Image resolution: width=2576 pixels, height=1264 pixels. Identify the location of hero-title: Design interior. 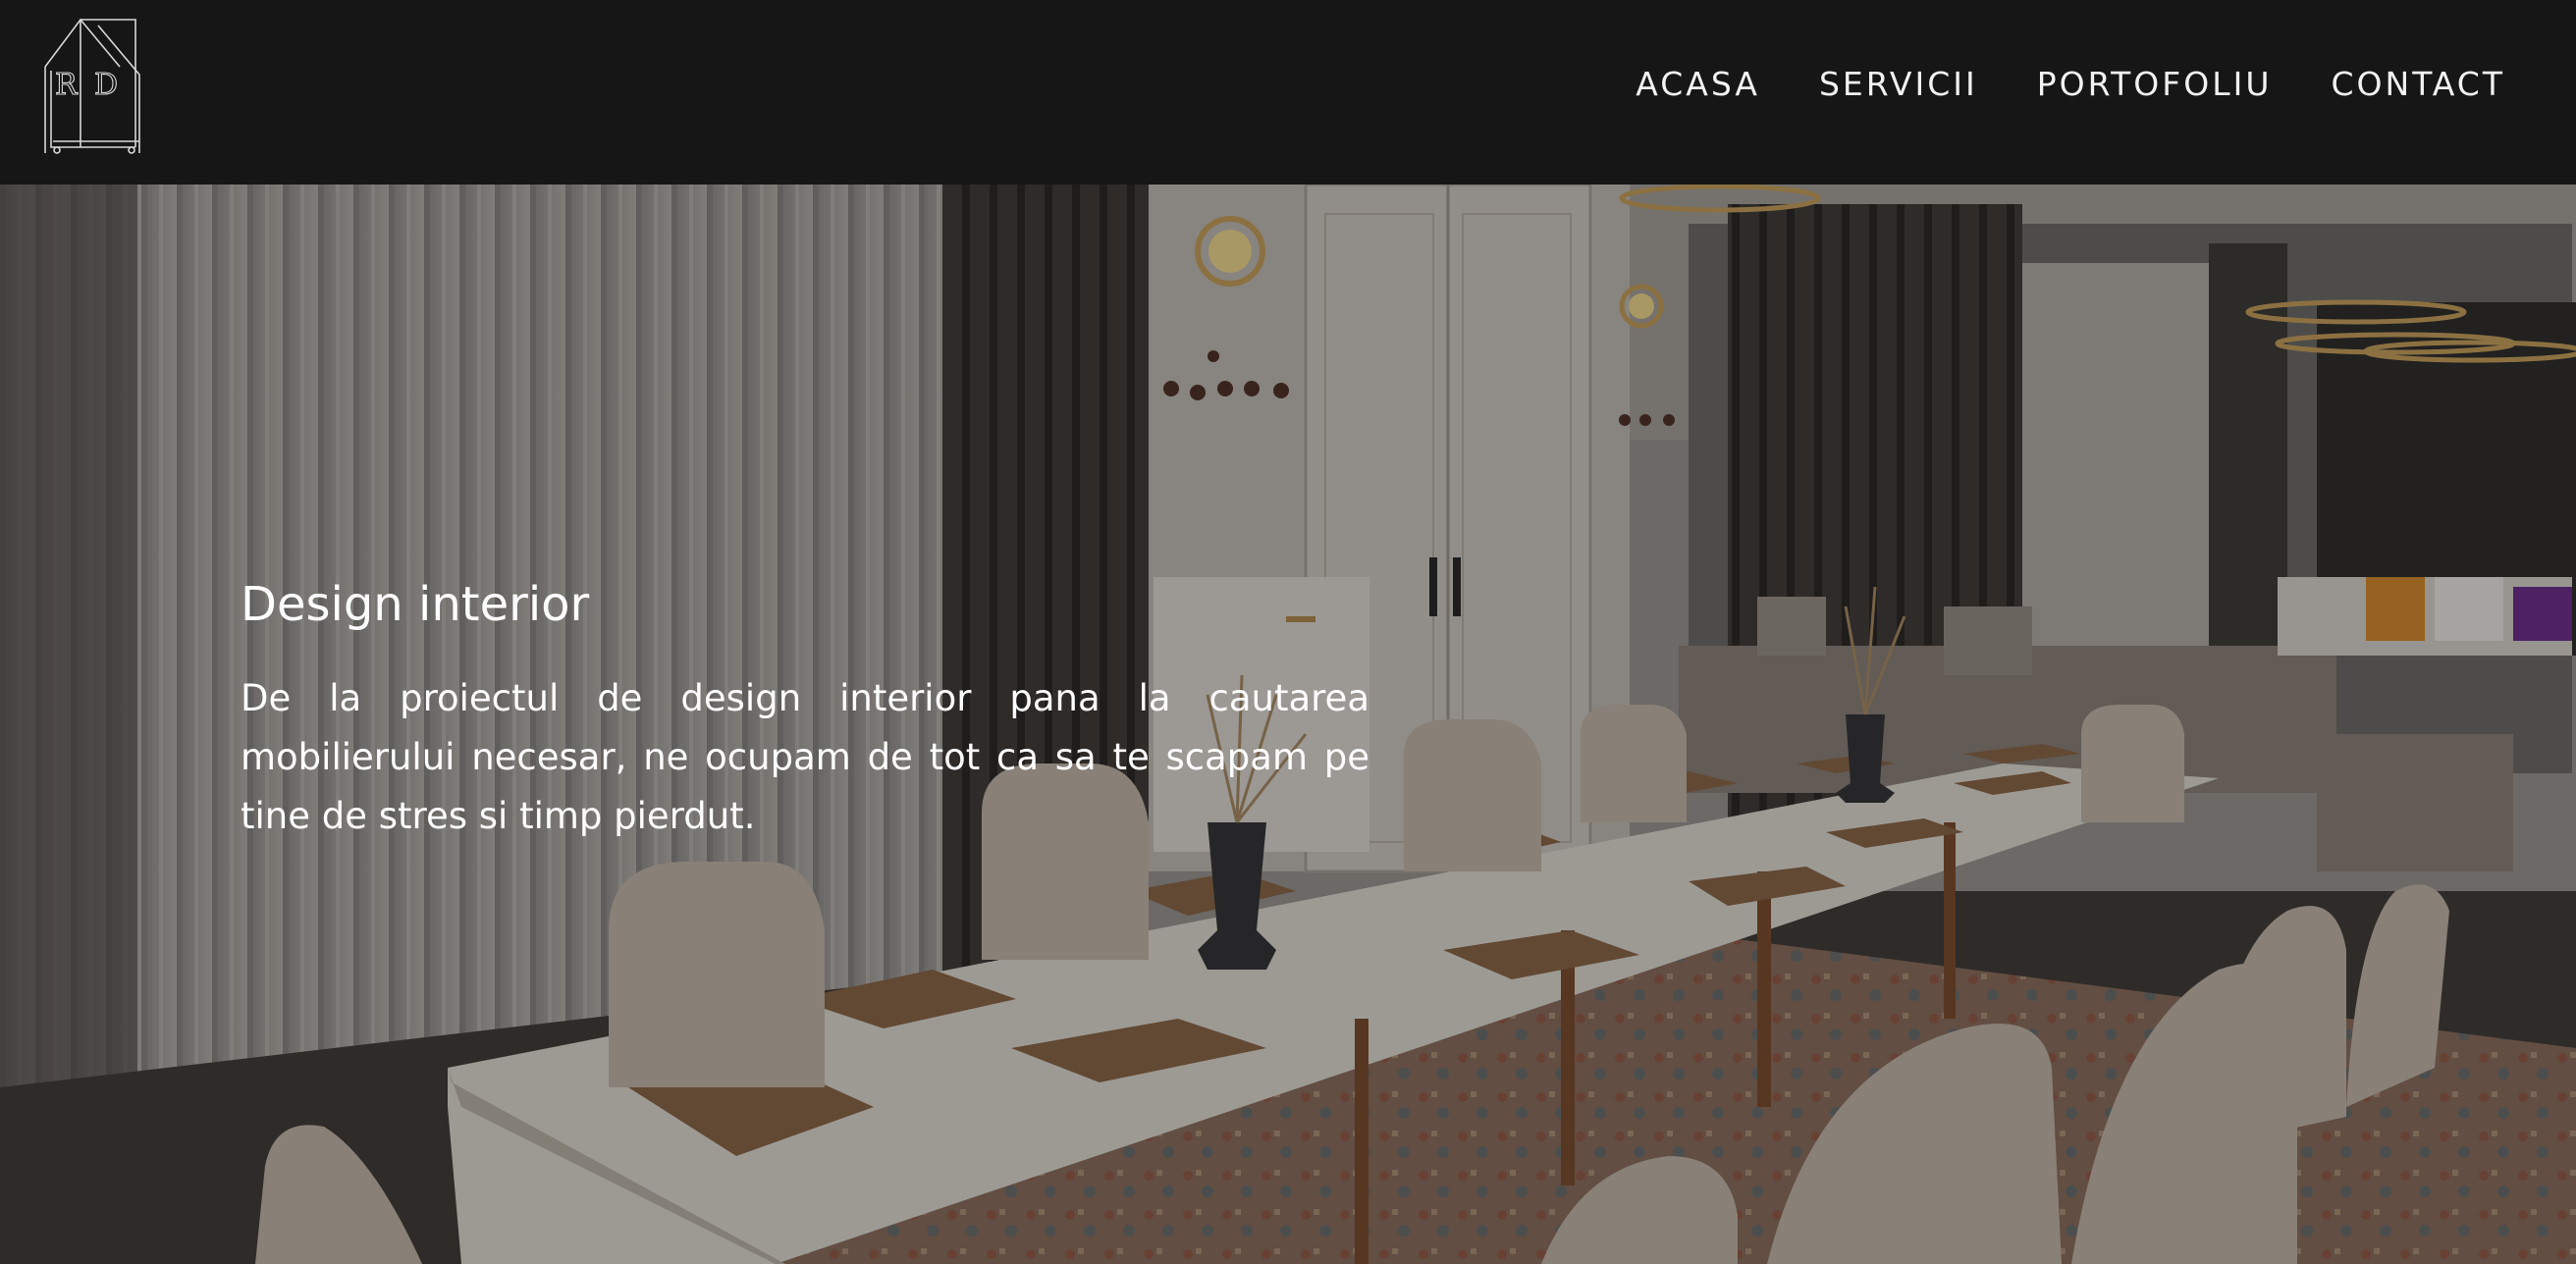
(415, 604).